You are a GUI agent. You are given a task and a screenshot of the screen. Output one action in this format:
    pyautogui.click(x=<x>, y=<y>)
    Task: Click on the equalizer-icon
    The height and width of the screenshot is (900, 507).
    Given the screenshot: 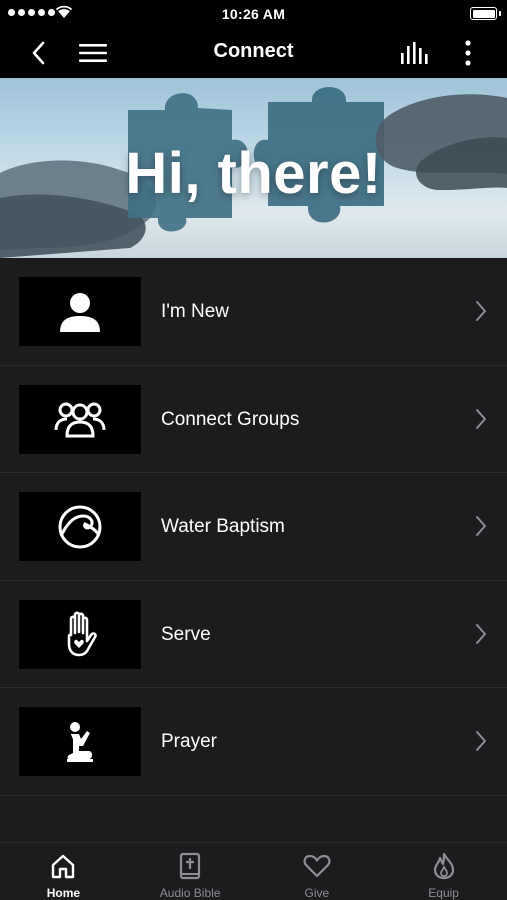 What is the action you would take?
    pyautogui.click(x=414, y=53)
    